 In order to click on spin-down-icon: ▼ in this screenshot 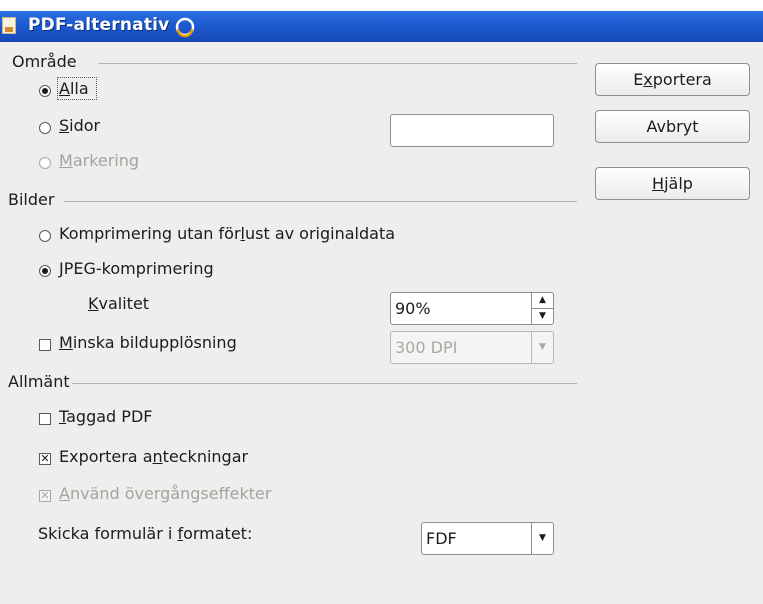, I will do `click(542, 316)`.